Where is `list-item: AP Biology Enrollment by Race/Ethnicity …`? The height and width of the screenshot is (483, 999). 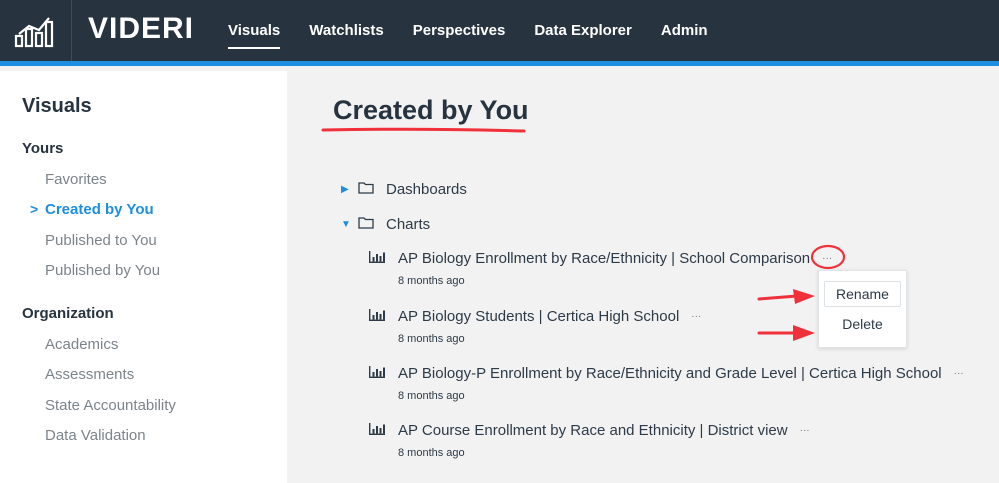 list-item: AP Biology Enrollment by Race/Ethnicity … is located at coordinates (600, 268).